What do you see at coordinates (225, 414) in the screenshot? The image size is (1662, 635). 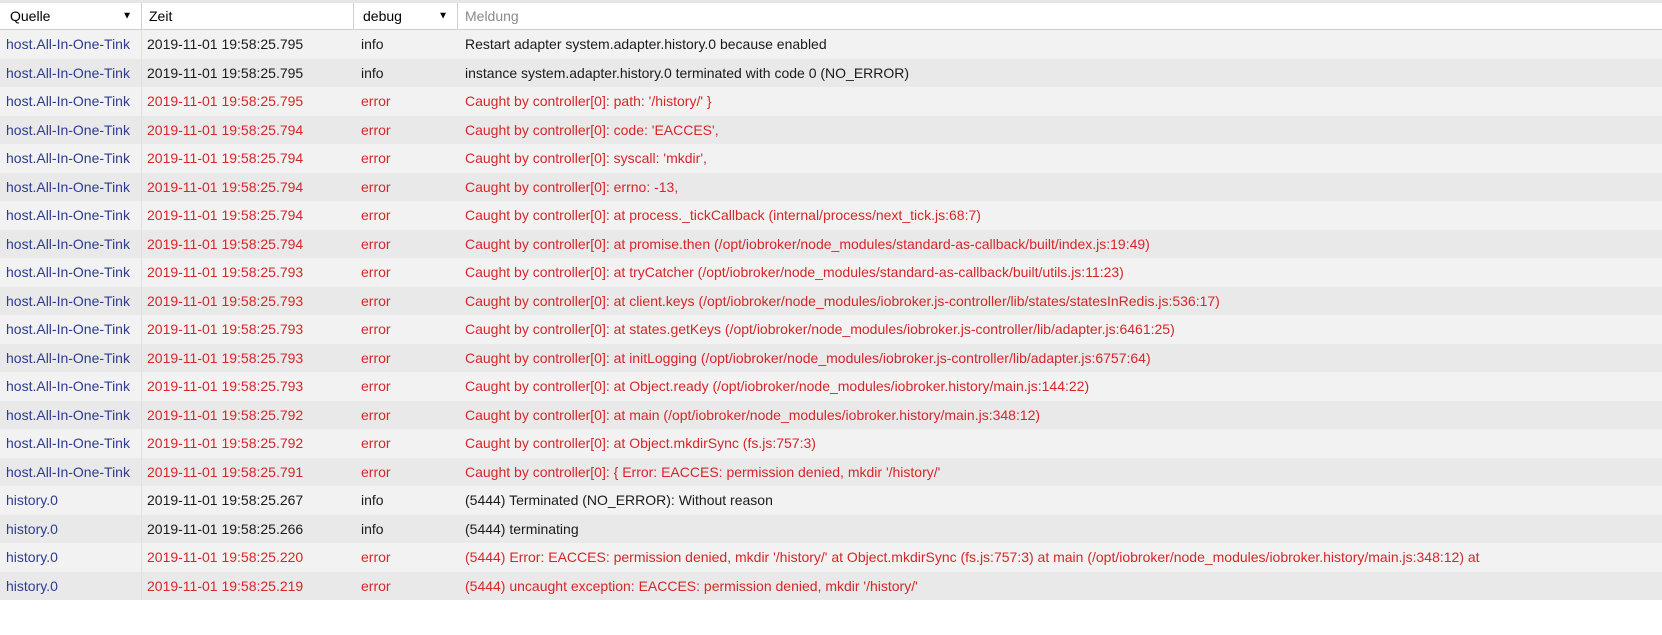 I see `log-time: 2019-11-01 19:58:25.792` at bounding box center [225, 414].